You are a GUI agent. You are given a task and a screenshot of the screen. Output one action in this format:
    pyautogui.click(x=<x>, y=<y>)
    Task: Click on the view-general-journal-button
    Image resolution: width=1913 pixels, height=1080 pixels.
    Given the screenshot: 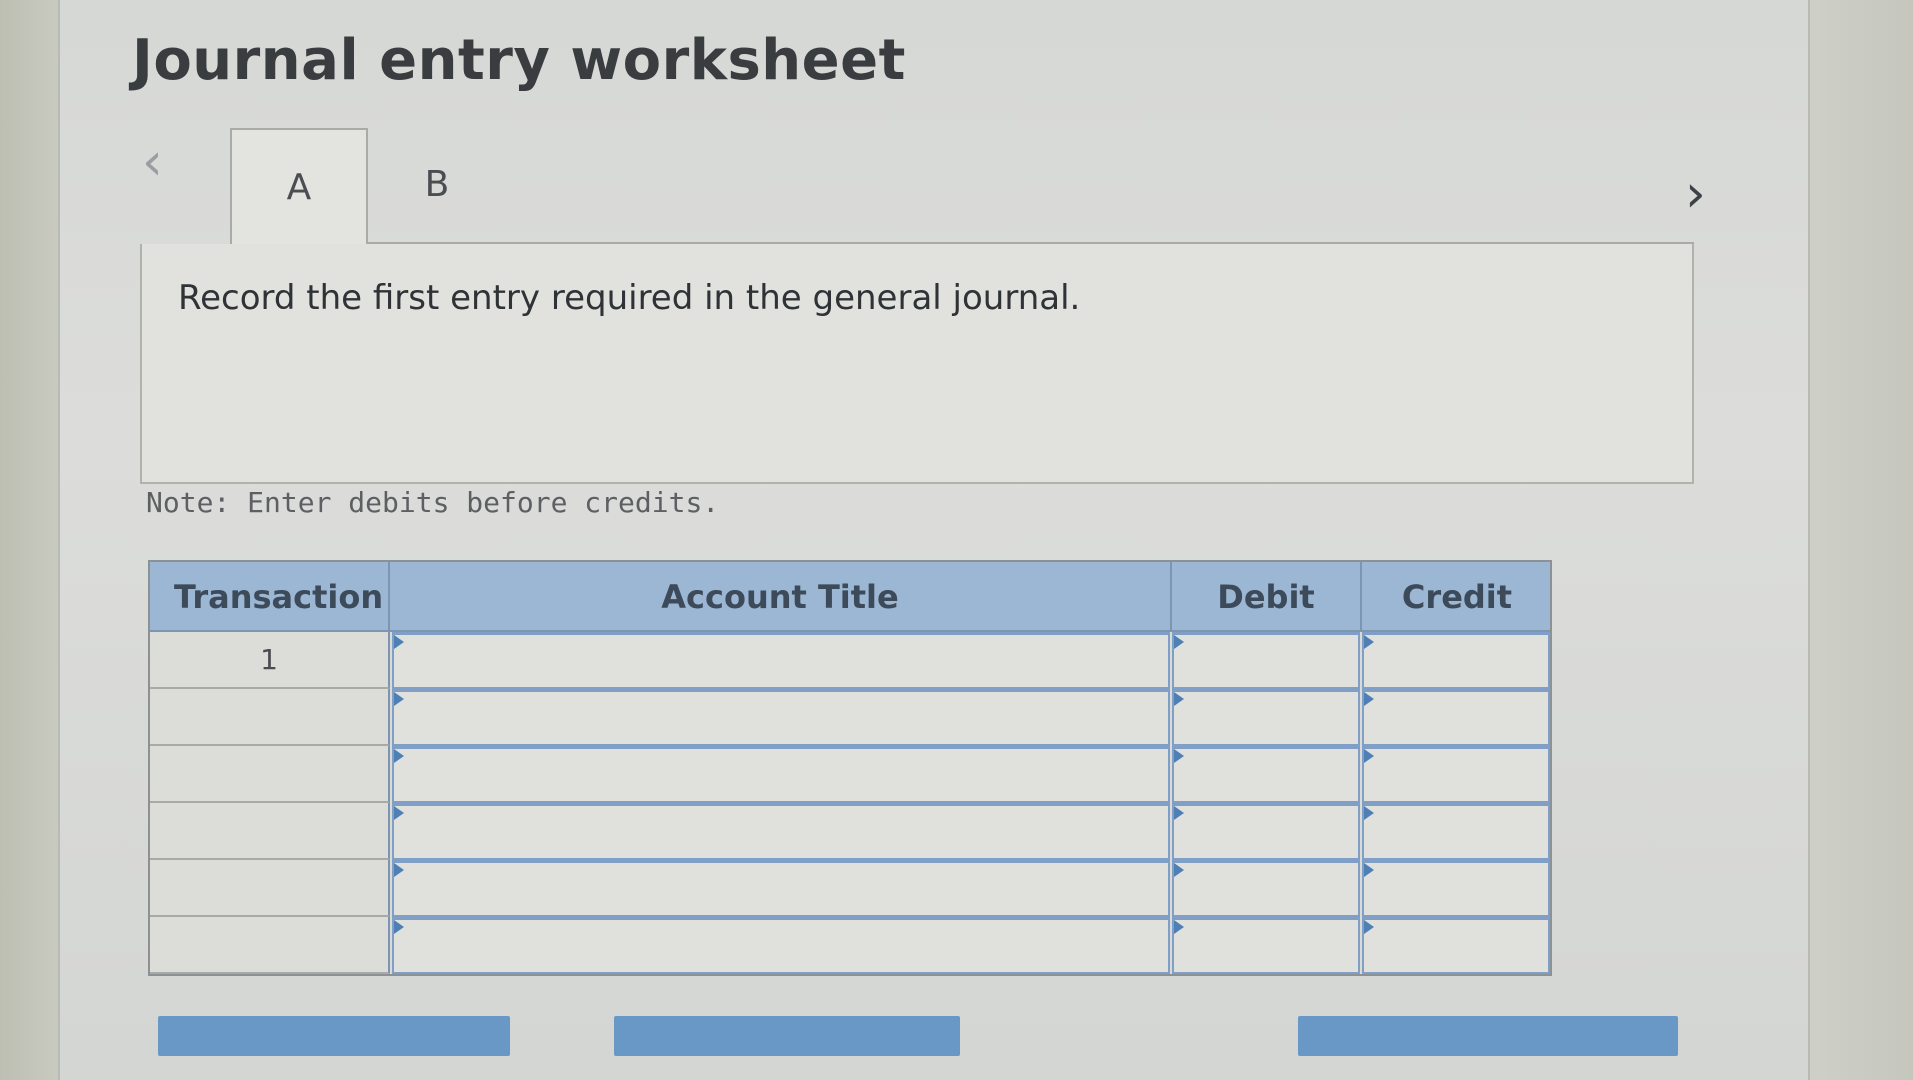 What is the action you would take?
    pyautogui.click(x=1488, y=1036)
    